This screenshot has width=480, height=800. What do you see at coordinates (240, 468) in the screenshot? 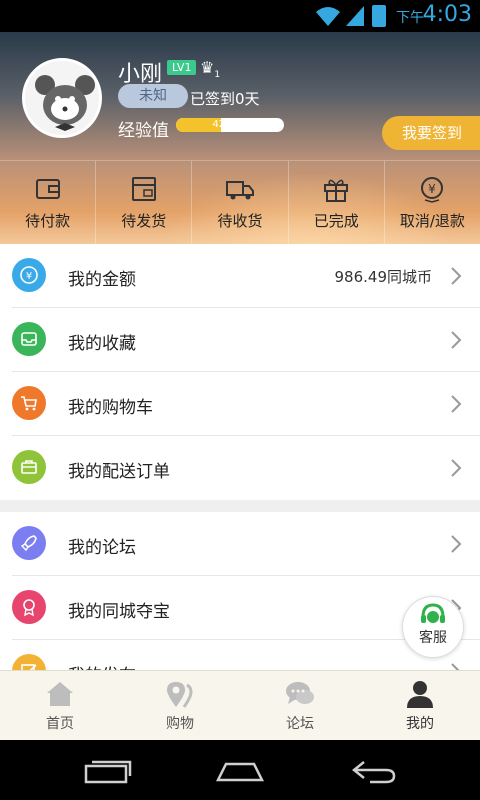
I see `menu-item-delivery-orders: 我的配送订单` at bounding box center [240, 468].